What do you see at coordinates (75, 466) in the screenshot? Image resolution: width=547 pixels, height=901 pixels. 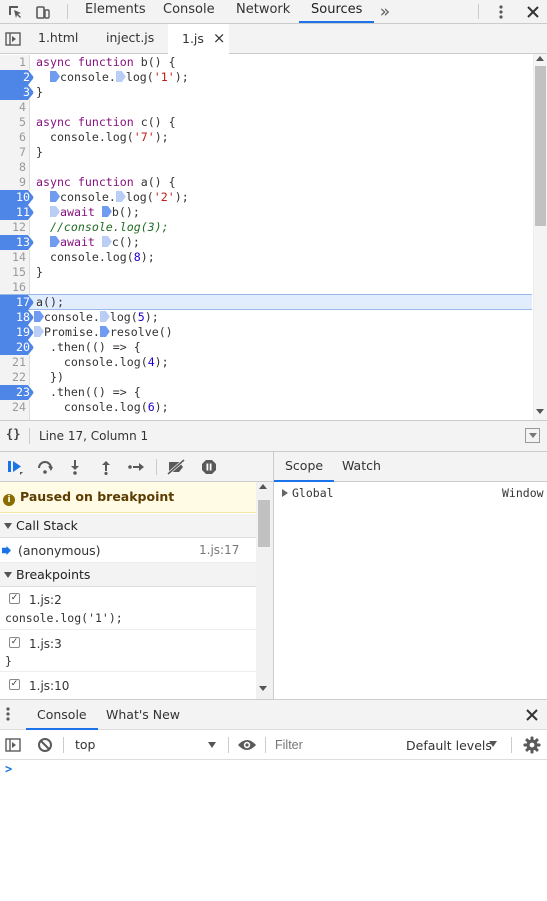 I see `step-into-icon` at bounding box center [75, 466].